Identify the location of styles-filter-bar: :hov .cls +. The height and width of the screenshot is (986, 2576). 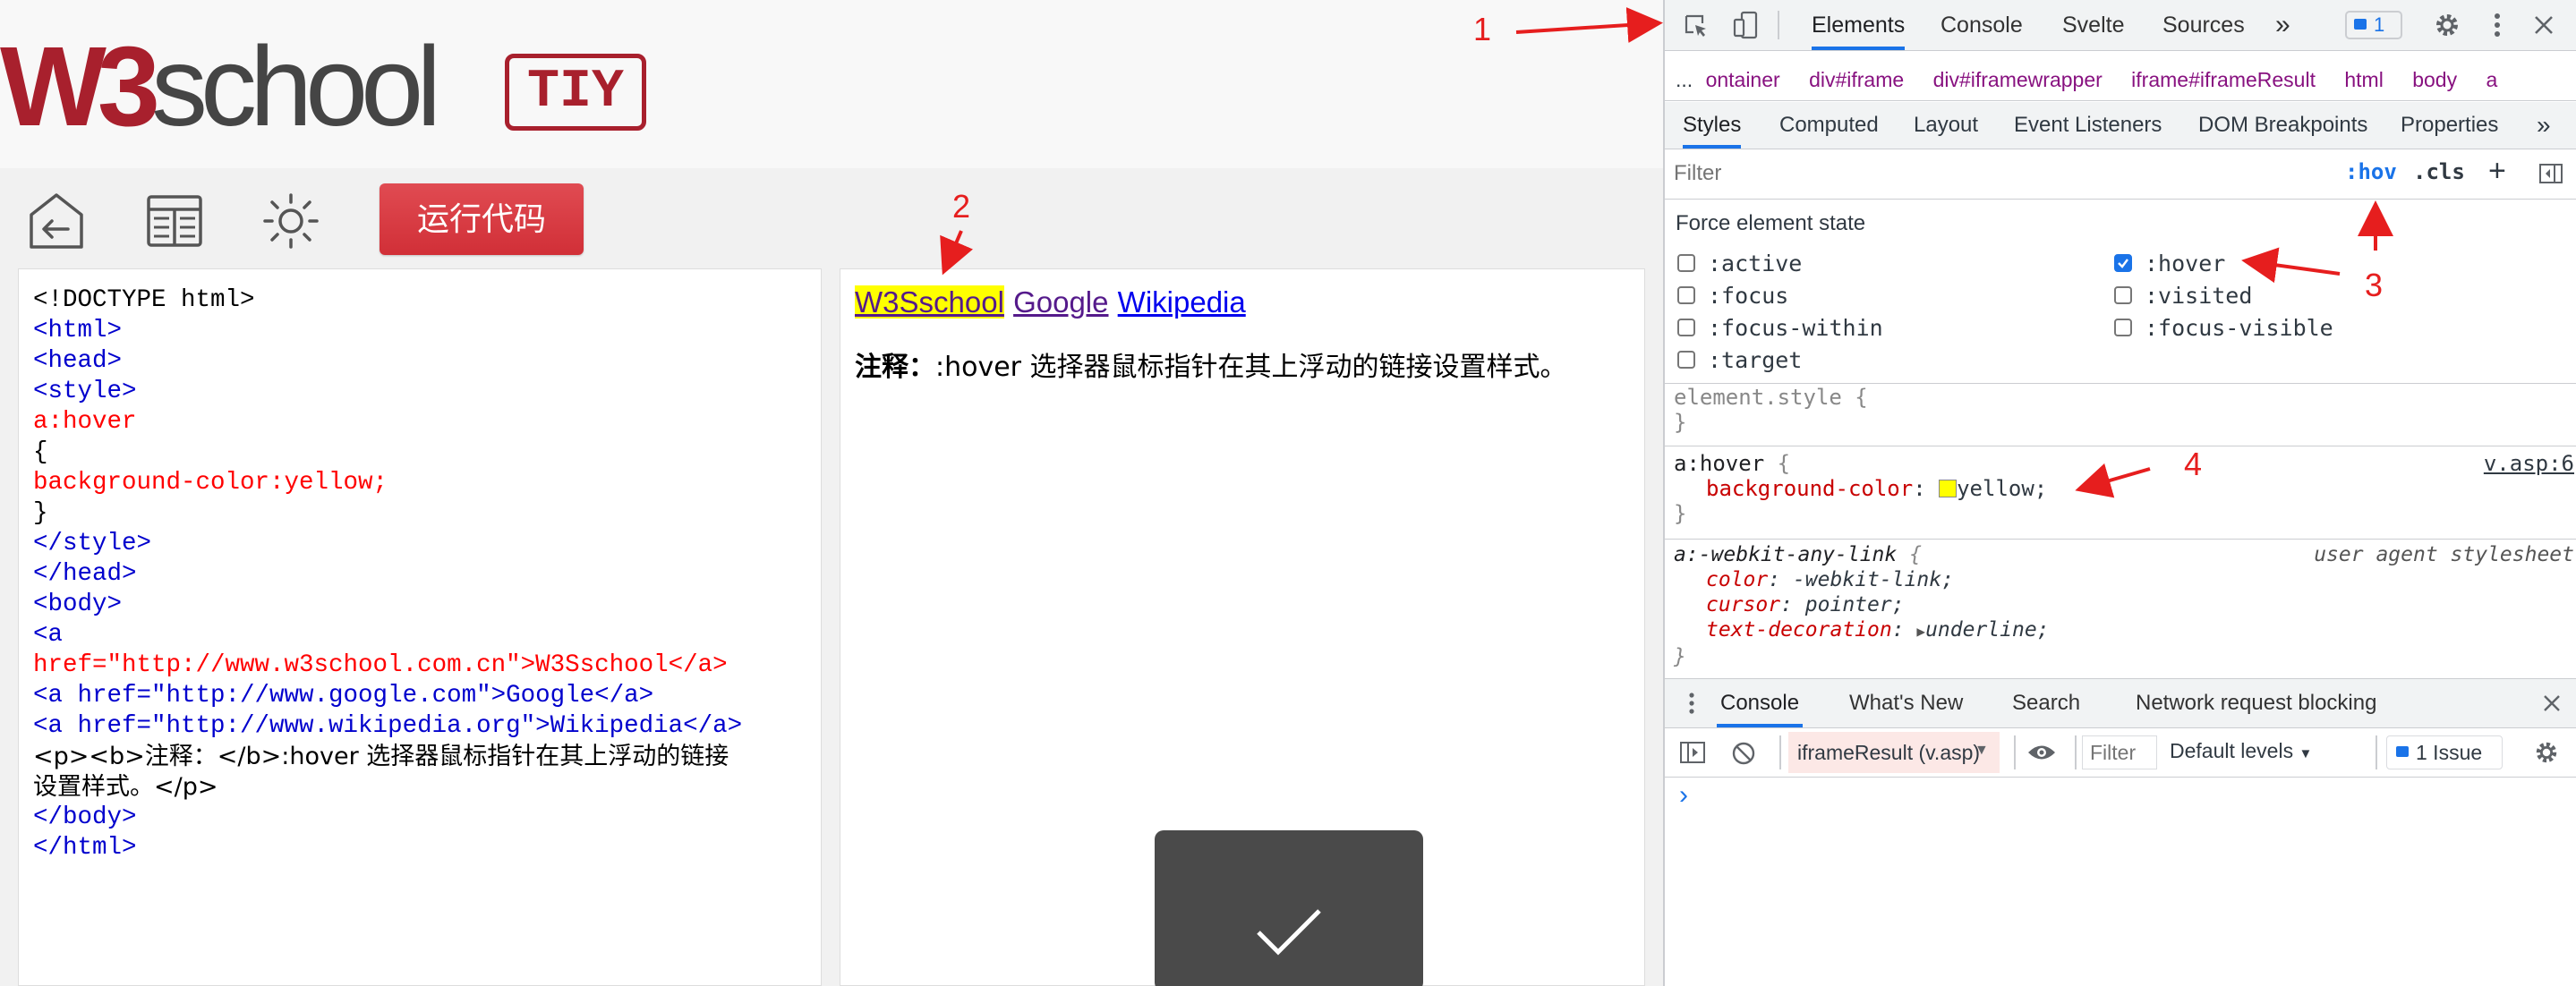
(2120, 174).